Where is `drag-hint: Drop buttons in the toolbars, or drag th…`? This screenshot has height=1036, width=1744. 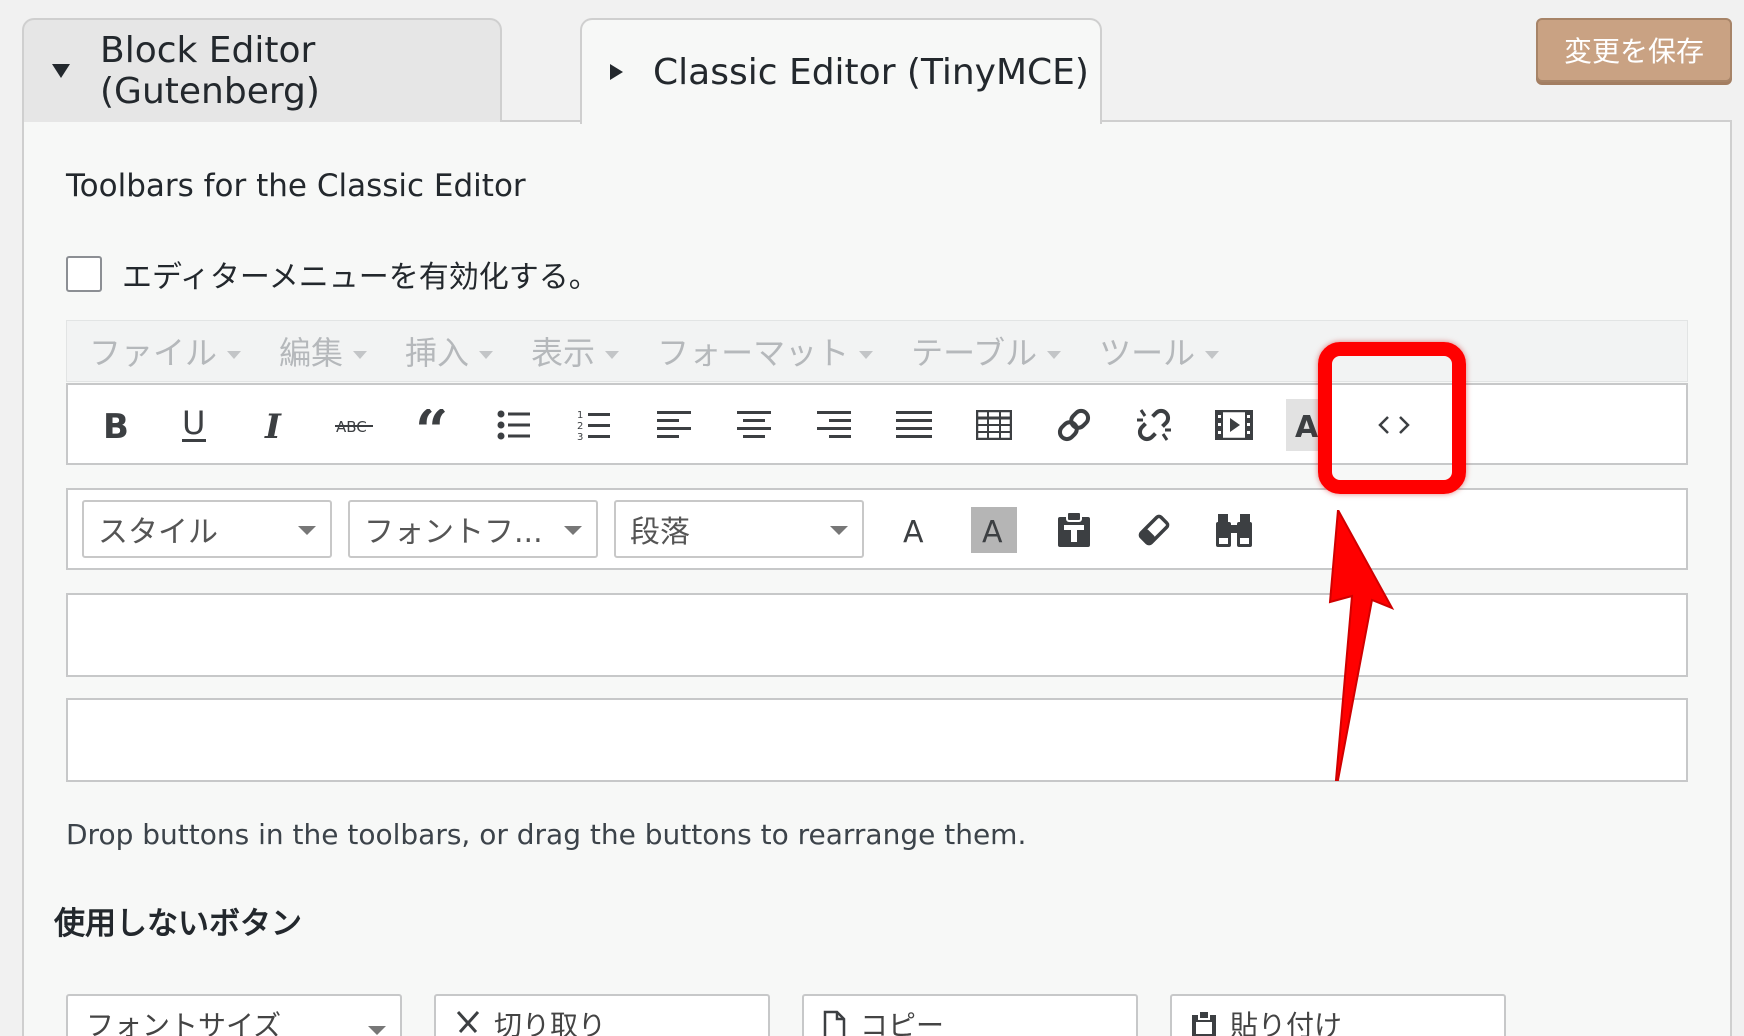 drag-hint: Drop buttons in the toolbars, or drag th… is located at coordinates (546, 834).